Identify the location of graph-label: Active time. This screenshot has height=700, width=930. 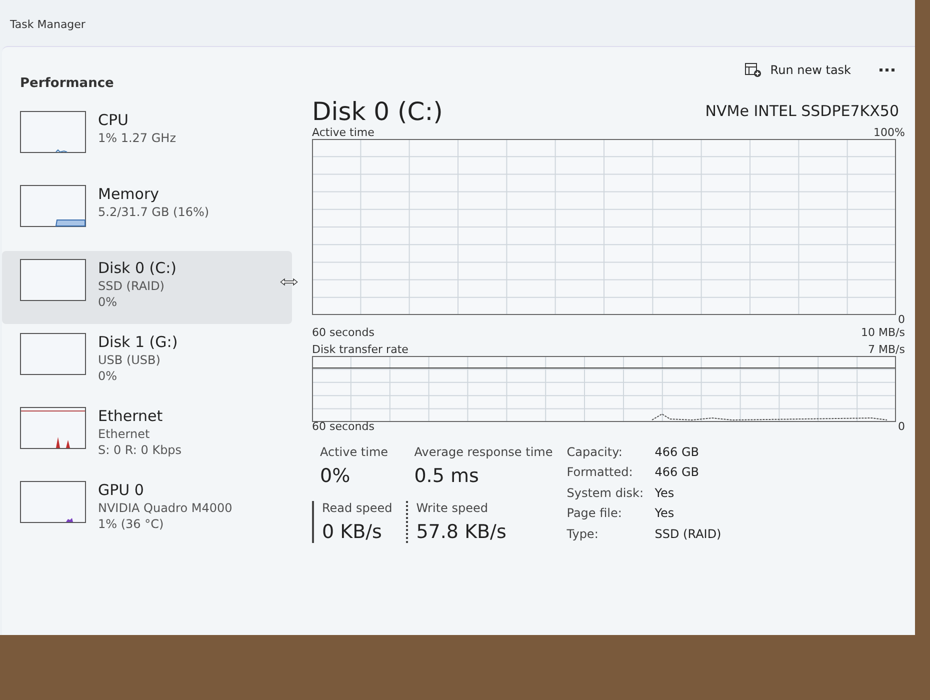
(343, 132).